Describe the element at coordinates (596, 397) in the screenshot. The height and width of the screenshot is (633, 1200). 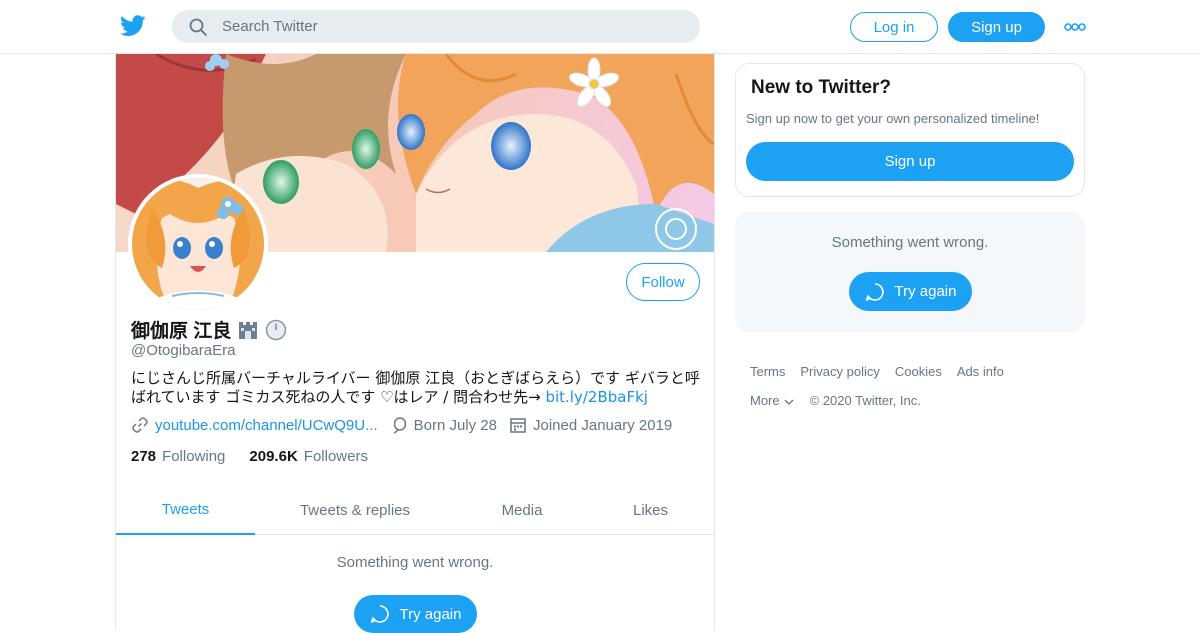
I see `bio-link: bit.ly/2BbaFkj` at that location.